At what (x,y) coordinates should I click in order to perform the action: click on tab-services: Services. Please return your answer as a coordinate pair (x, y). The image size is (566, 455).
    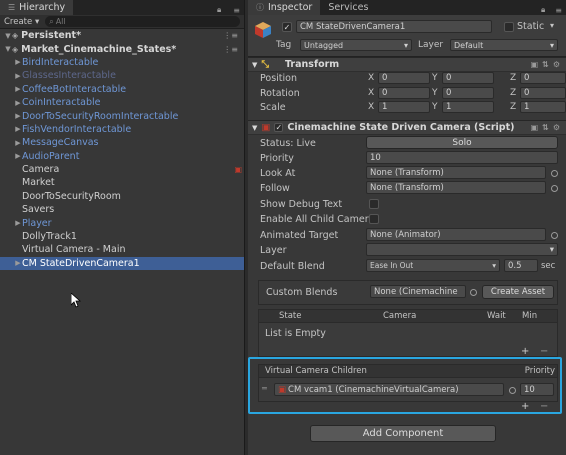
    Looking at the image, I should click on (348, 7).